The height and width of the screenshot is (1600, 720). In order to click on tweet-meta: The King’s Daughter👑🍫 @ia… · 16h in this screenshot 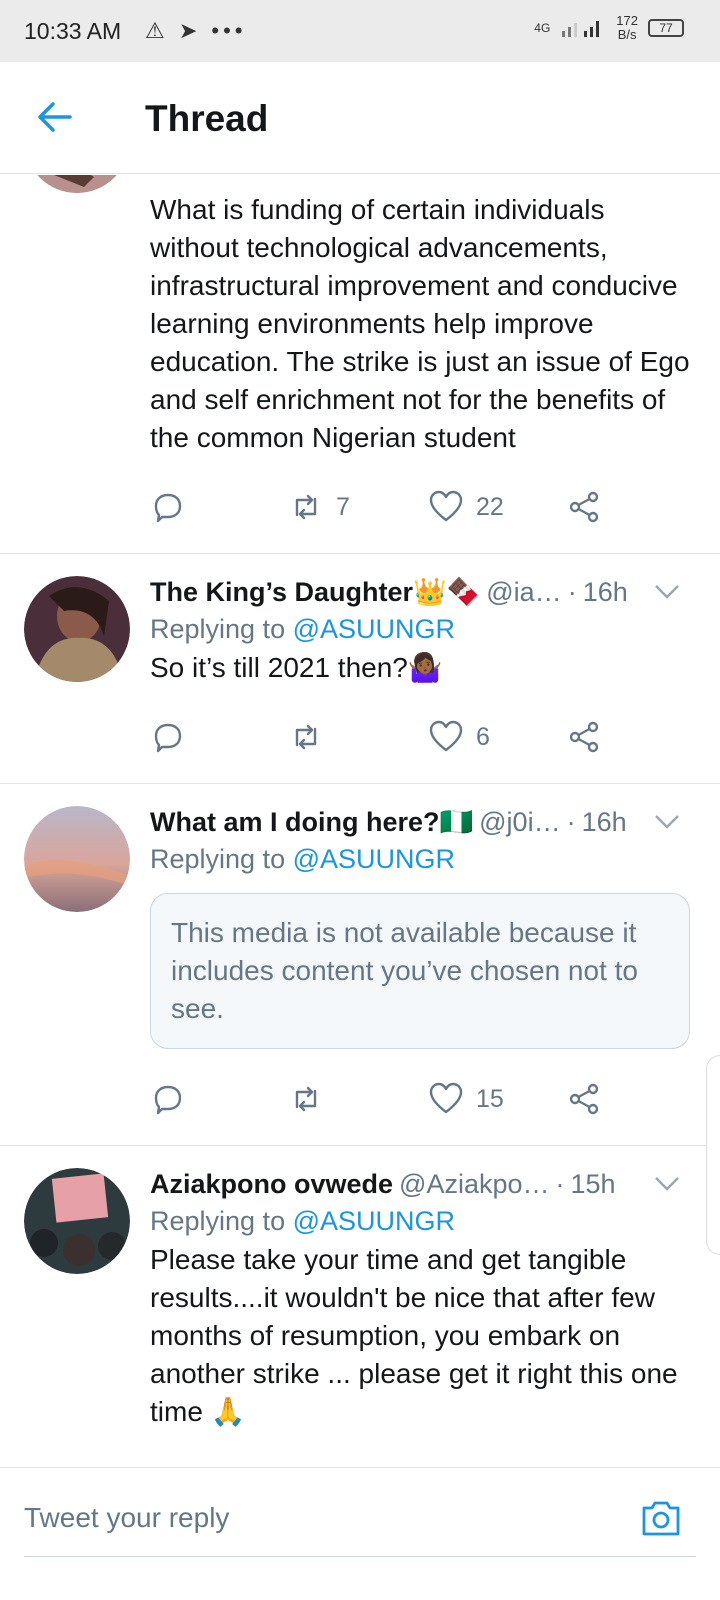, I will do `click(420, 592)`.